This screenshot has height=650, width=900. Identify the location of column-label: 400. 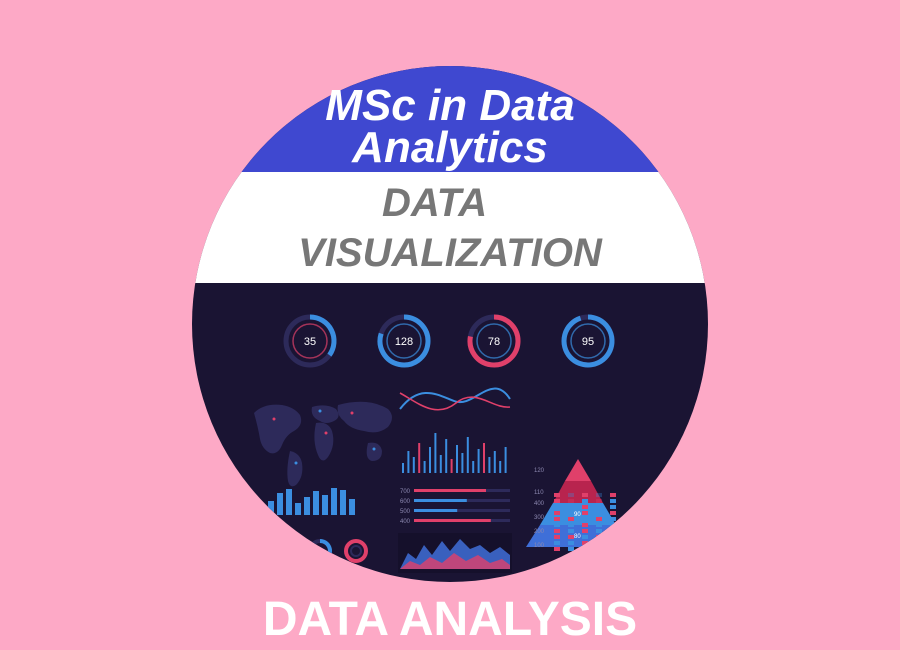
(539, 504).